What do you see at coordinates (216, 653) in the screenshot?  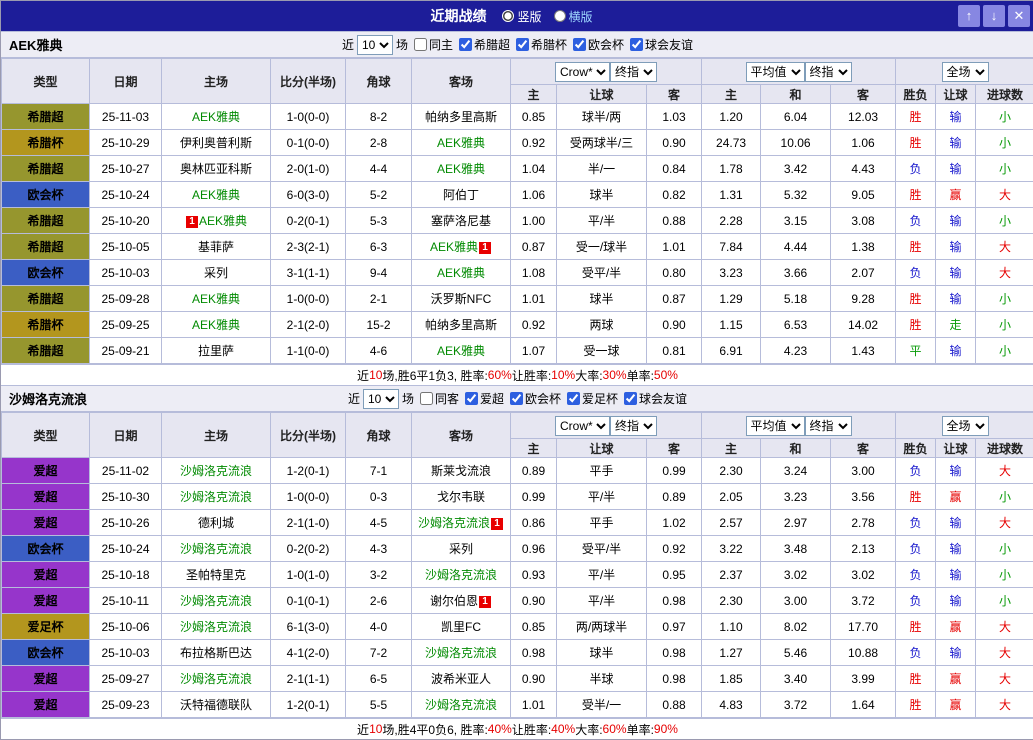 I see `team-name: 布拉格斯巴达` at bounding box center [216, 653].